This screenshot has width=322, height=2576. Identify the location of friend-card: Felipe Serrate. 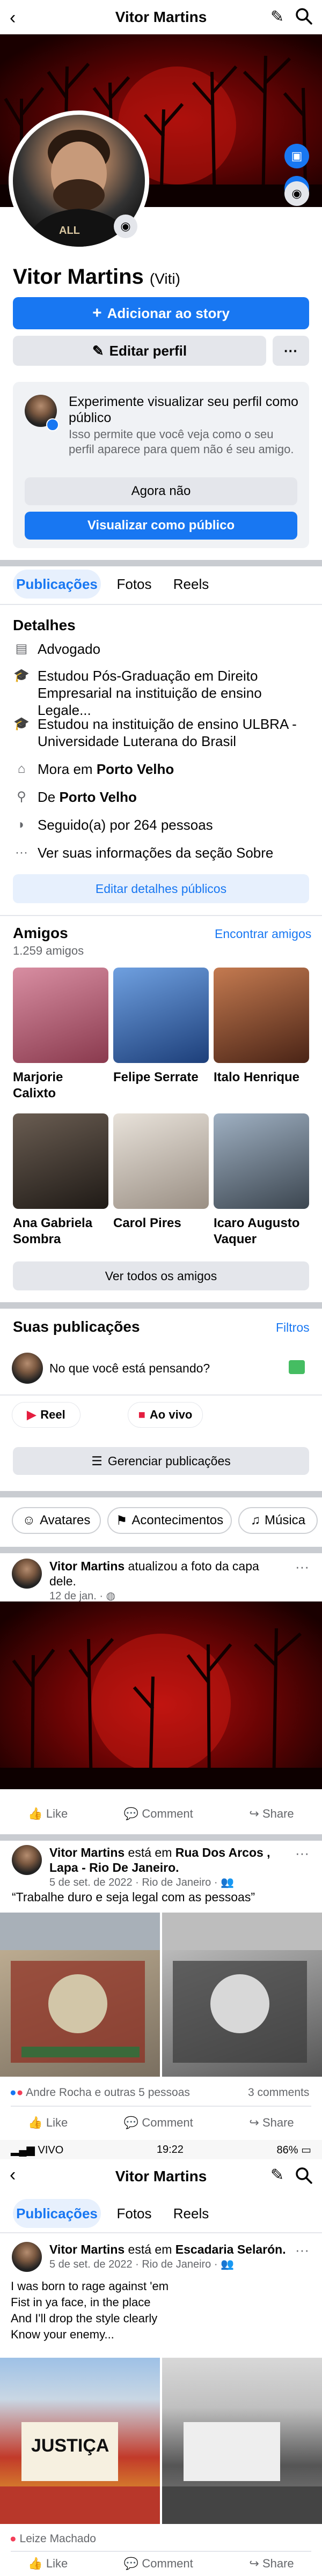
(161, 1027).